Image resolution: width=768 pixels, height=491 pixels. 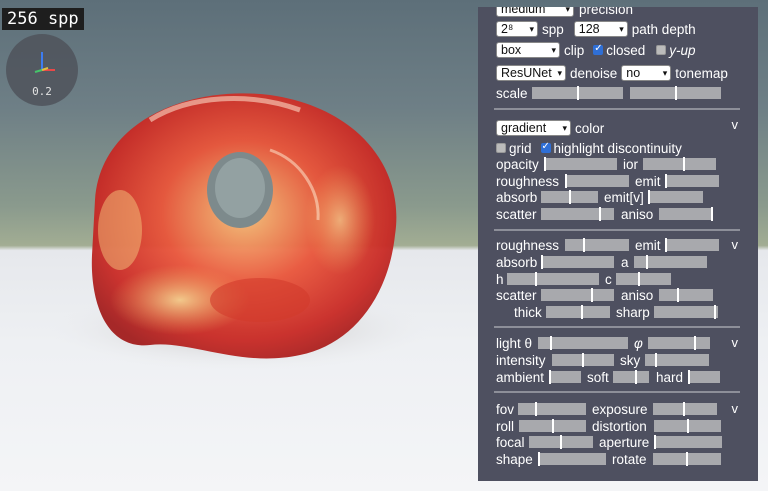 I want to click on a-slider, so click(x=670, y=262).